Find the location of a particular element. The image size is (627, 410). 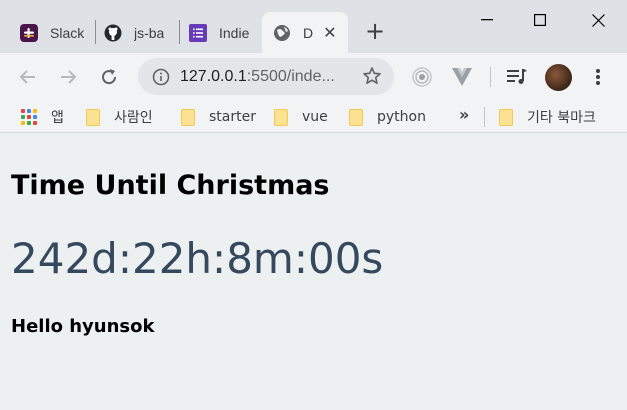

globe-icon is located at coordinates (282, 33).